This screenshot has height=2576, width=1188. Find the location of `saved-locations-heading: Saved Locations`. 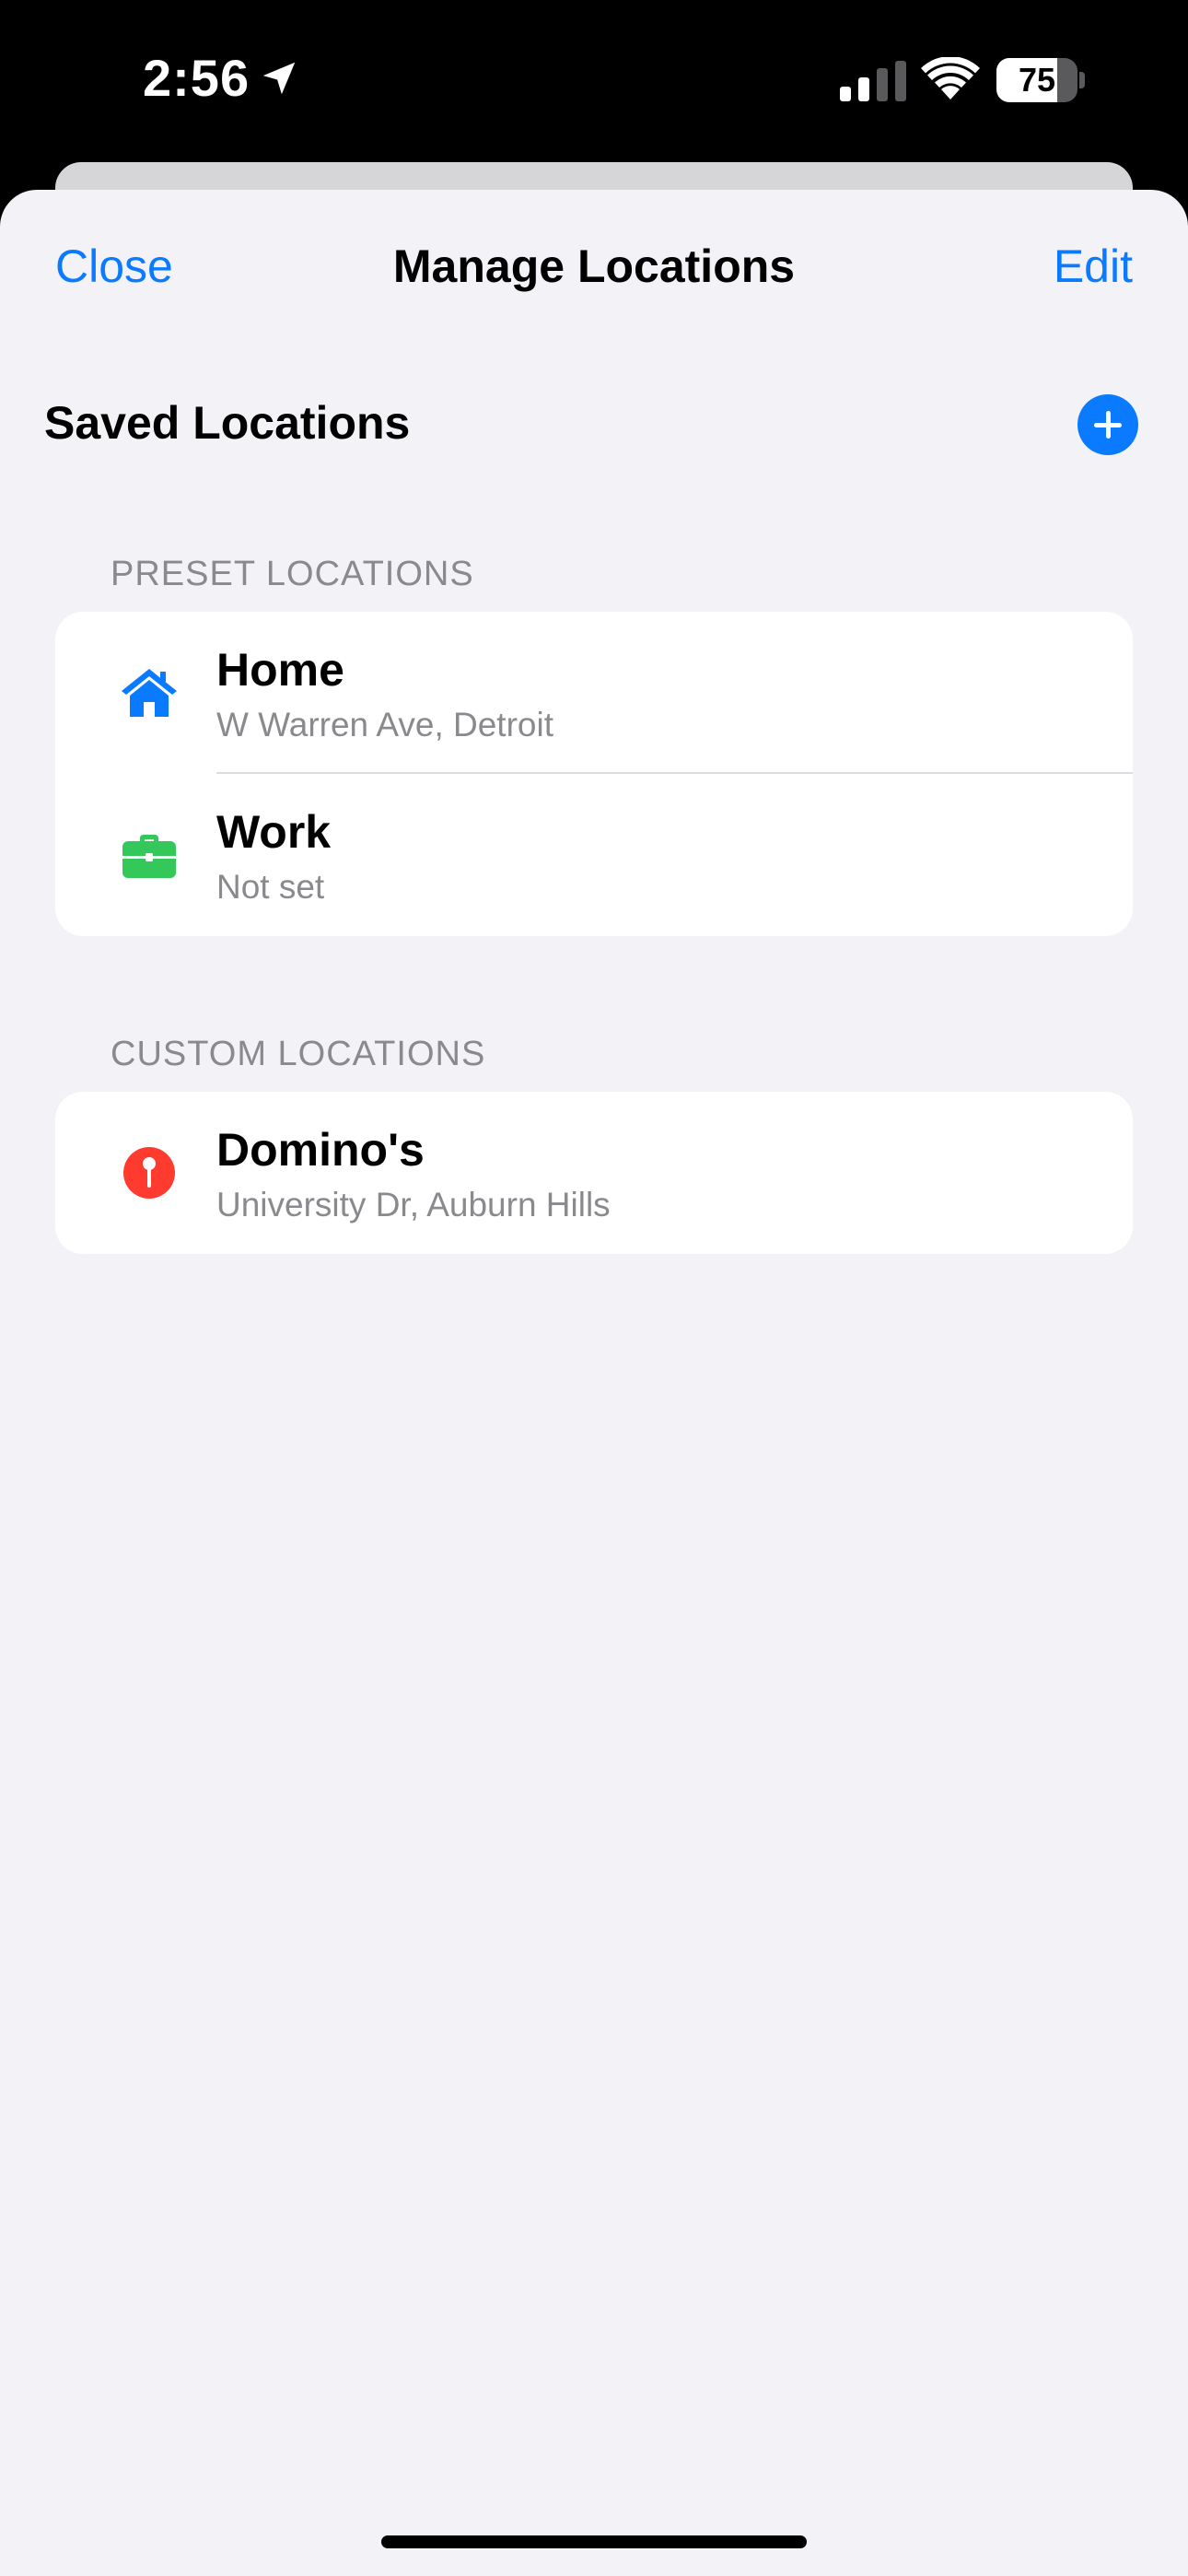

saved-locations-heading: Saved Locations is located at coordinates (227, 423).